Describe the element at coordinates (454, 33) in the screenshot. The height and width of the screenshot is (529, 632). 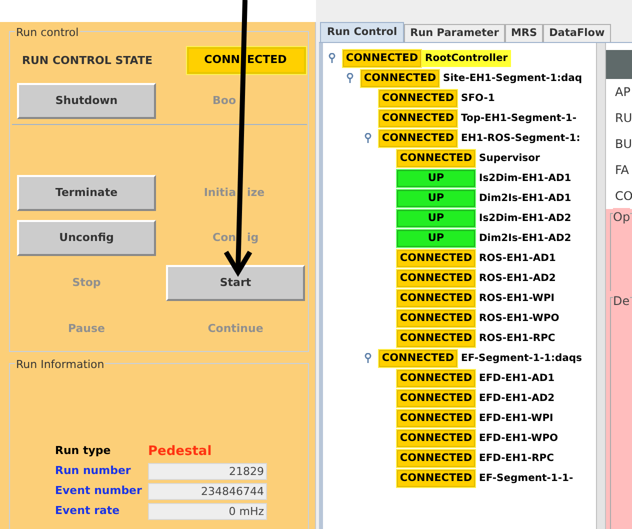
I see `tab: Run Parameter` at that location.